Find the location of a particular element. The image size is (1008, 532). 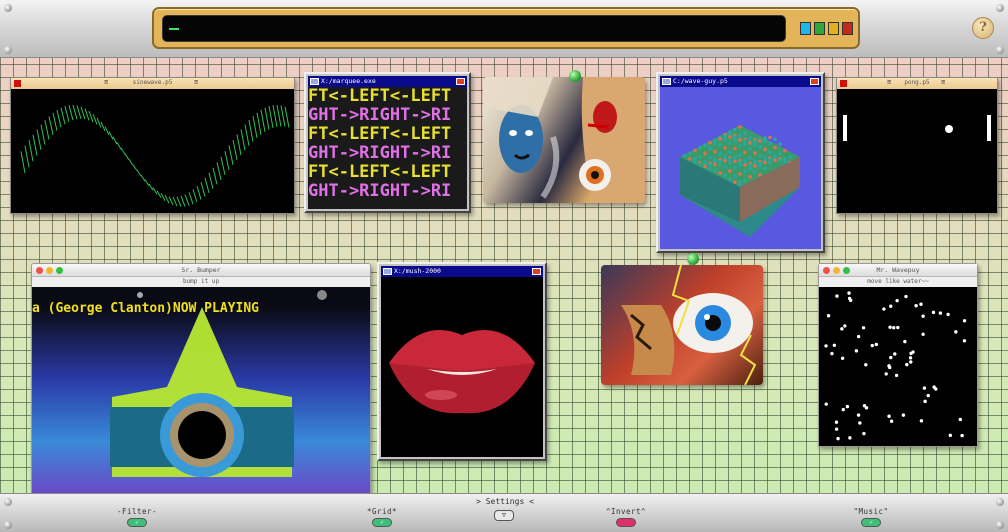

search-input is located at coordinates (474, 28).